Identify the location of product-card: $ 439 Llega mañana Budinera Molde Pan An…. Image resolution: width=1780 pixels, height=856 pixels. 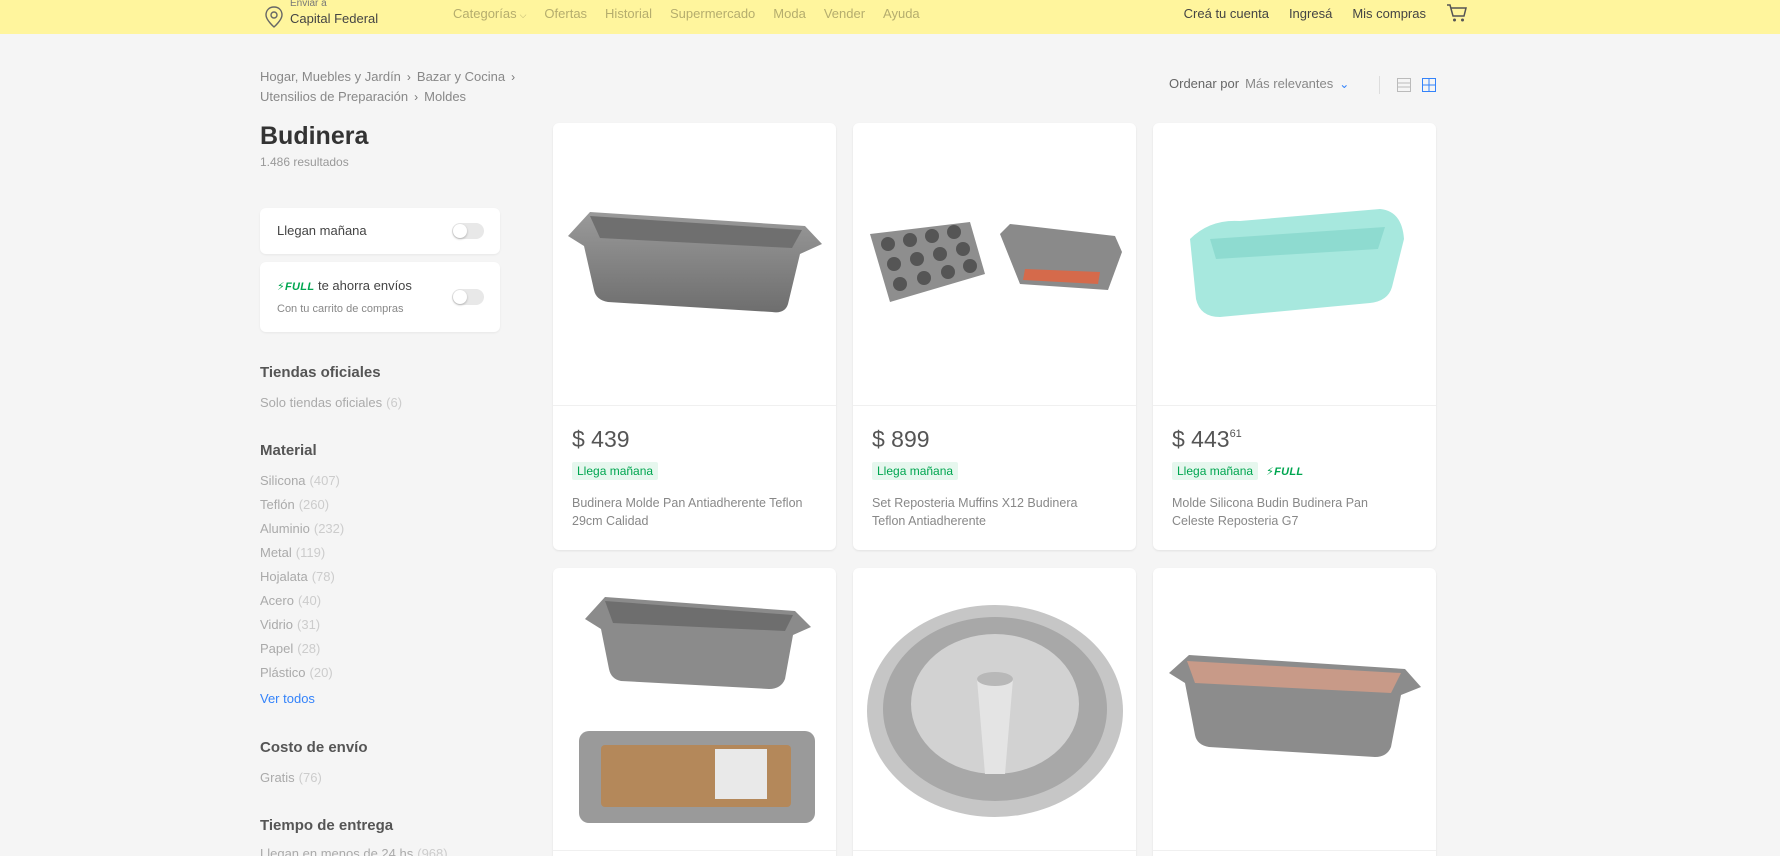
(694, 336).